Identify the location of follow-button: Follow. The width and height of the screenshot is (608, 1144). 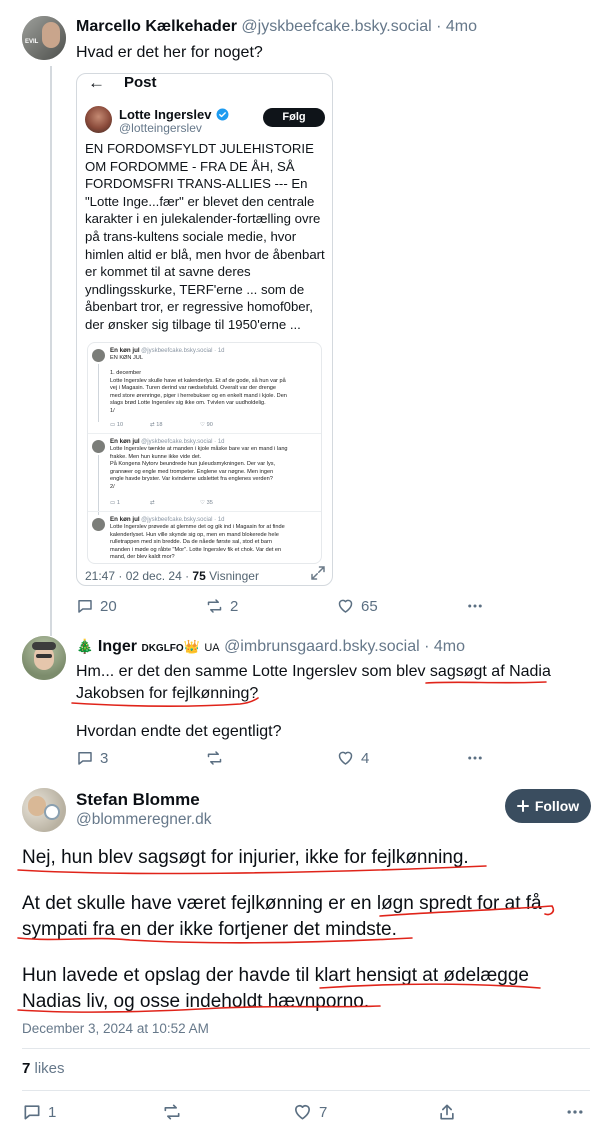
(548, 806).